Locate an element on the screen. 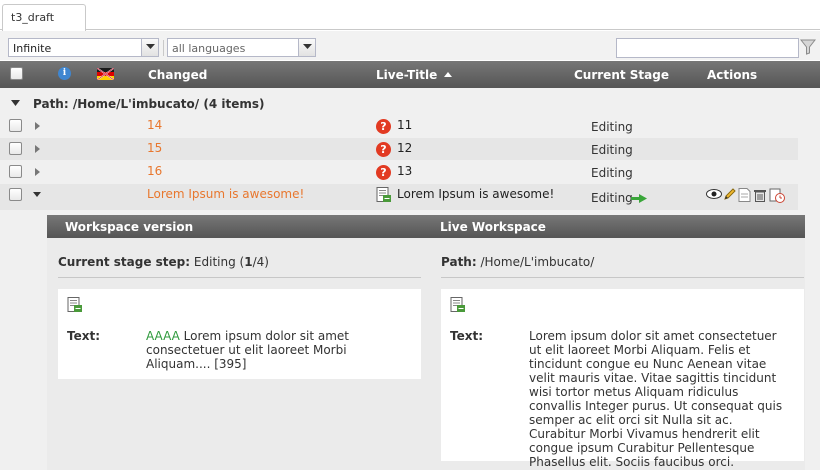 The image size is (820, 470). toolbar-separator is located at coordinates (163, 48).